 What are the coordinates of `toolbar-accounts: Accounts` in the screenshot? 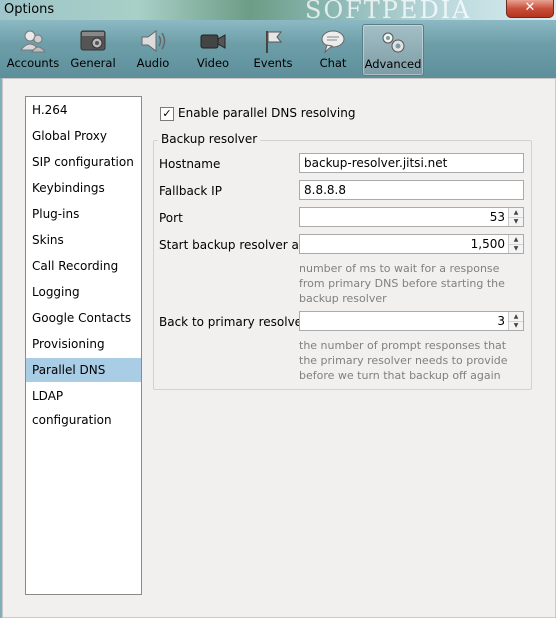 It's located at (33, 49).